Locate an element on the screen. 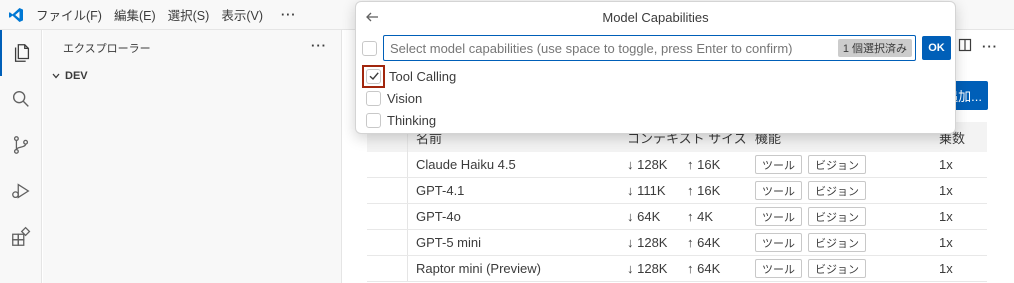 The width and height of the screenshot is (1014, 283). extensions-icon is located at coordinates (21, 237).